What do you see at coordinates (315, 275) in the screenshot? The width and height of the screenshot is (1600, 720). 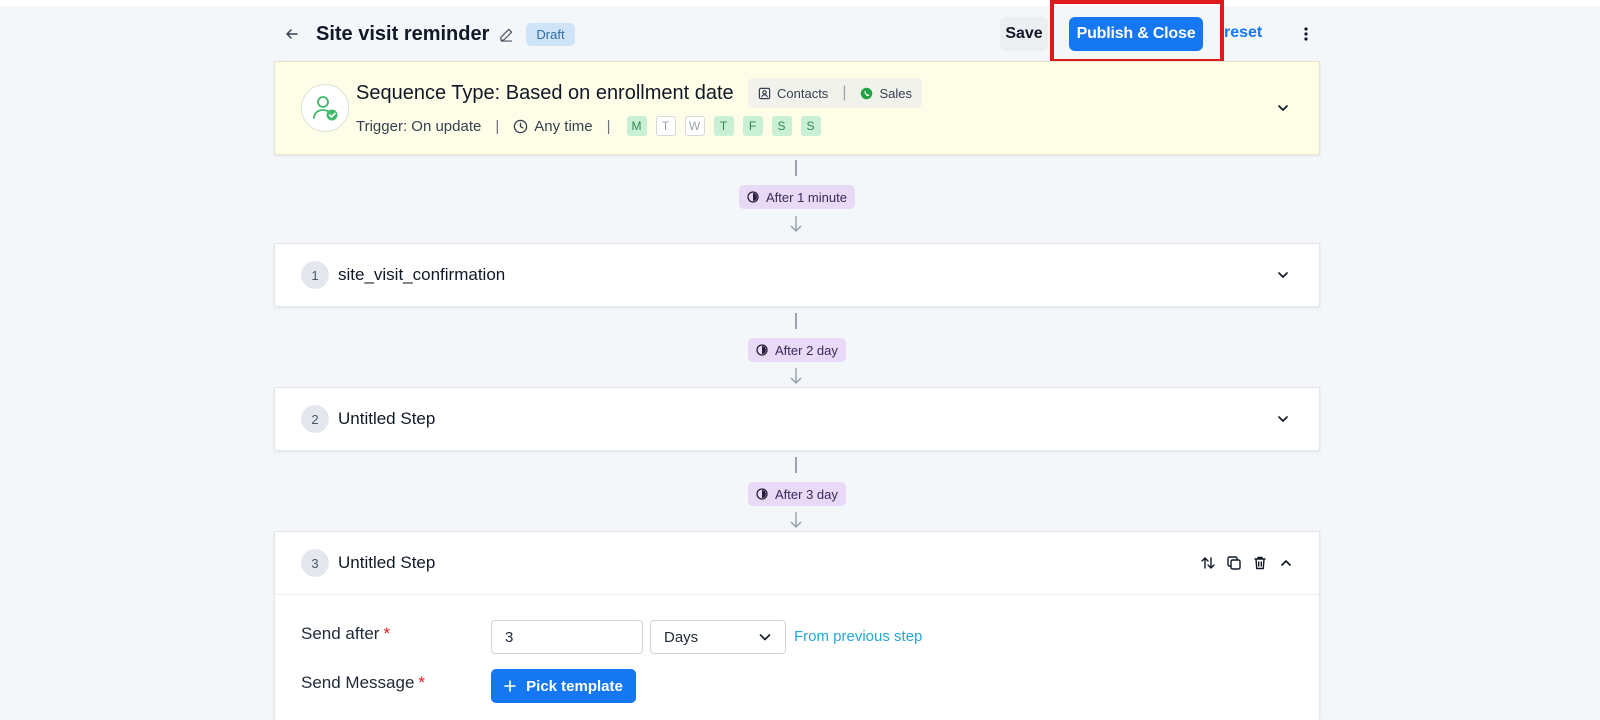 I see `step-number: 1` at bounding box center [315, 275].